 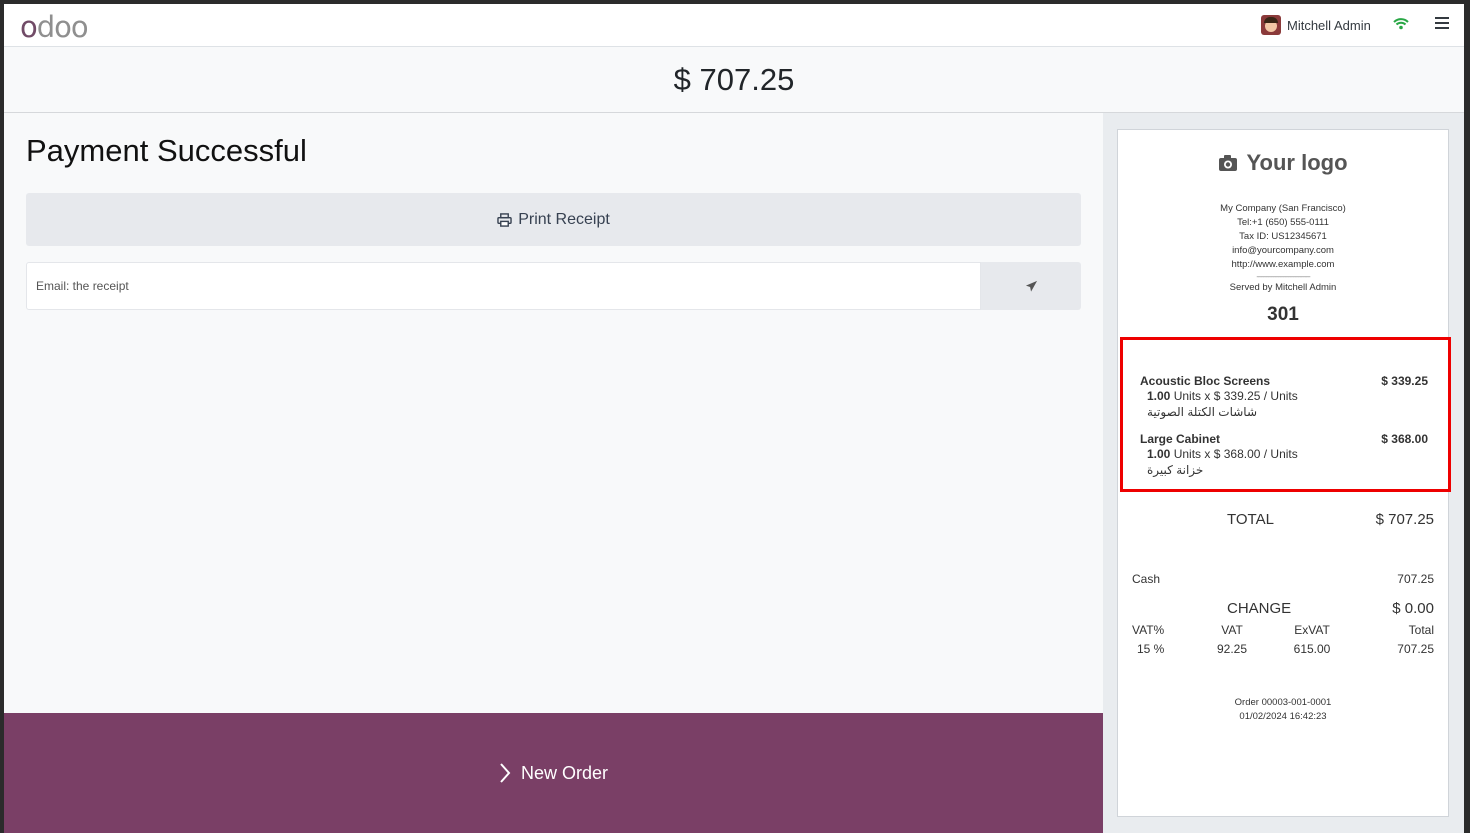 I want to click on company-website: http://www.example.com, so click(x=1283, y=264).